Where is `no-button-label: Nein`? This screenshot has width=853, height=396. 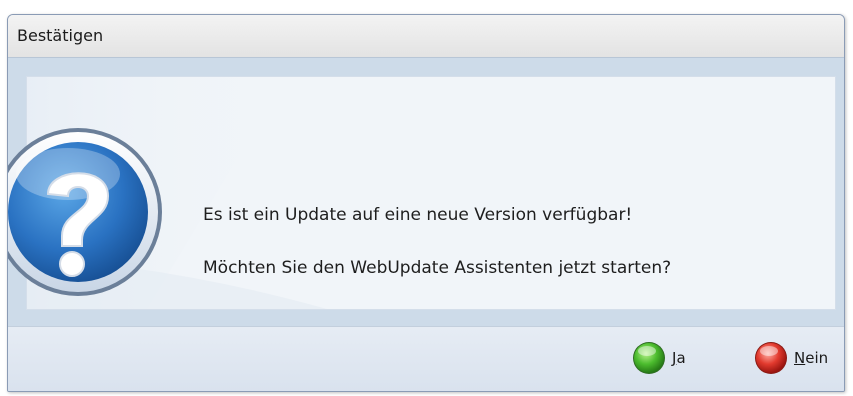 no-button-label: Nein is located at coordinates (811, 358).